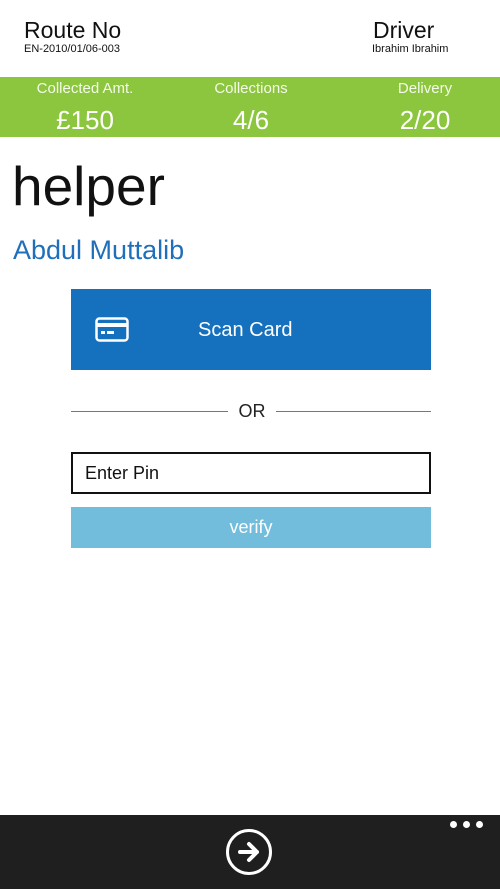  Describe the element at coordinates (88, 186) in the screenshot. I see `page-title: helper` at that location.